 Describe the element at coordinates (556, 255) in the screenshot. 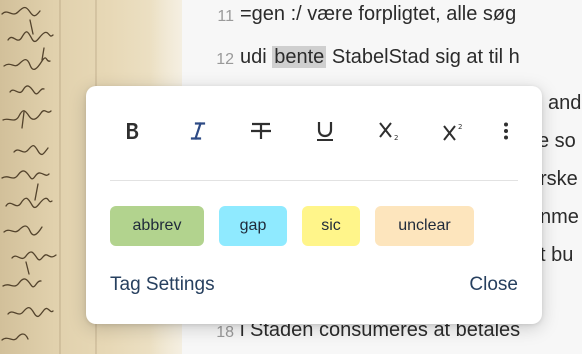

I see `line-text: t bu` at that location.